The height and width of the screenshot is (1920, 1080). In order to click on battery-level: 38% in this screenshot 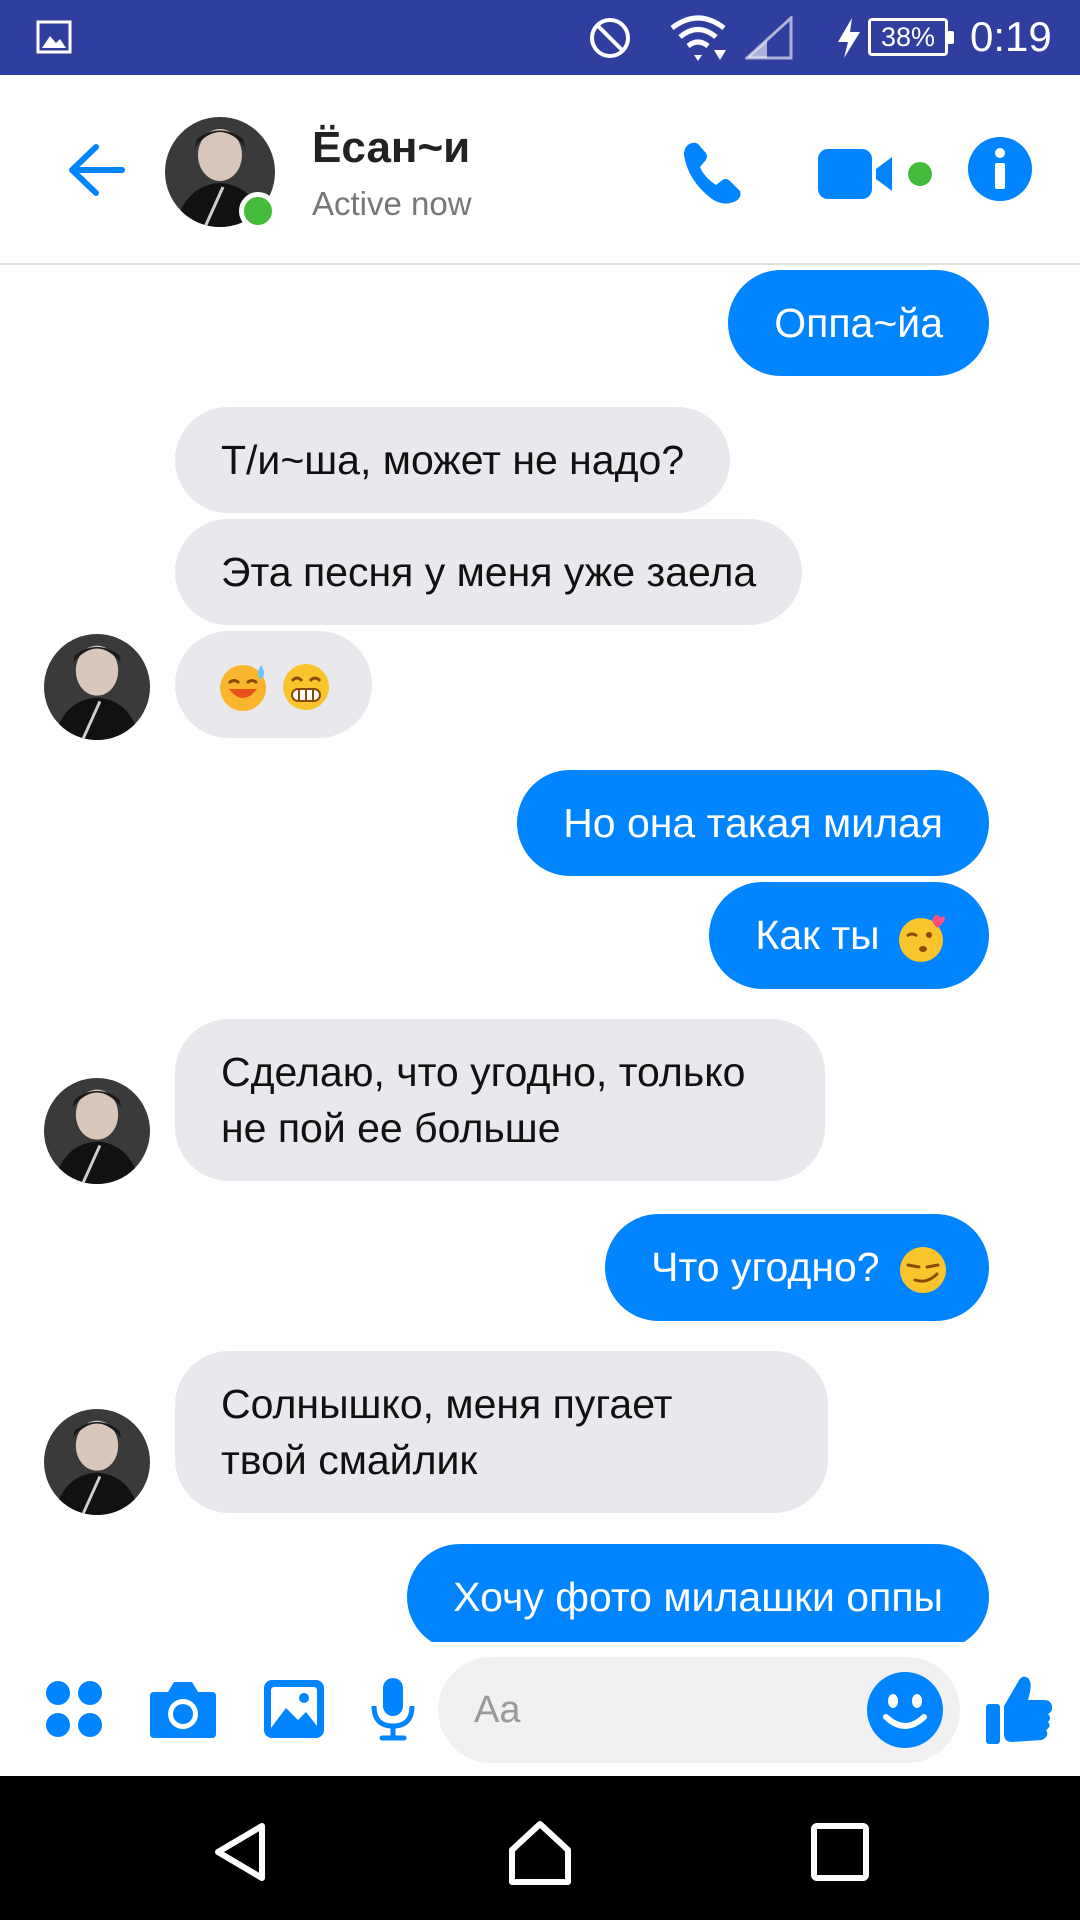, I will do `click(911, 37)`.